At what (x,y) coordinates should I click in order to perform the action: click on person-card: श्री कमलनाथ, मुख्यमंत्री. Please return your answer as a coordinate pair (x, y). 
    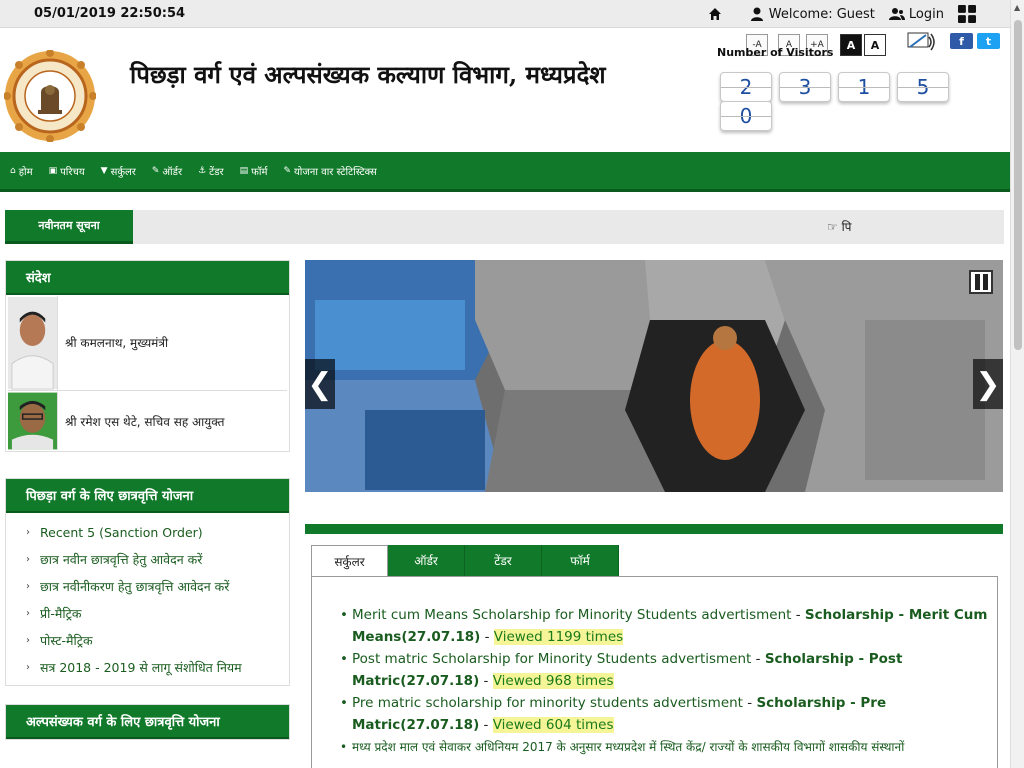
    Looking at the image, I should click on (147, 343).